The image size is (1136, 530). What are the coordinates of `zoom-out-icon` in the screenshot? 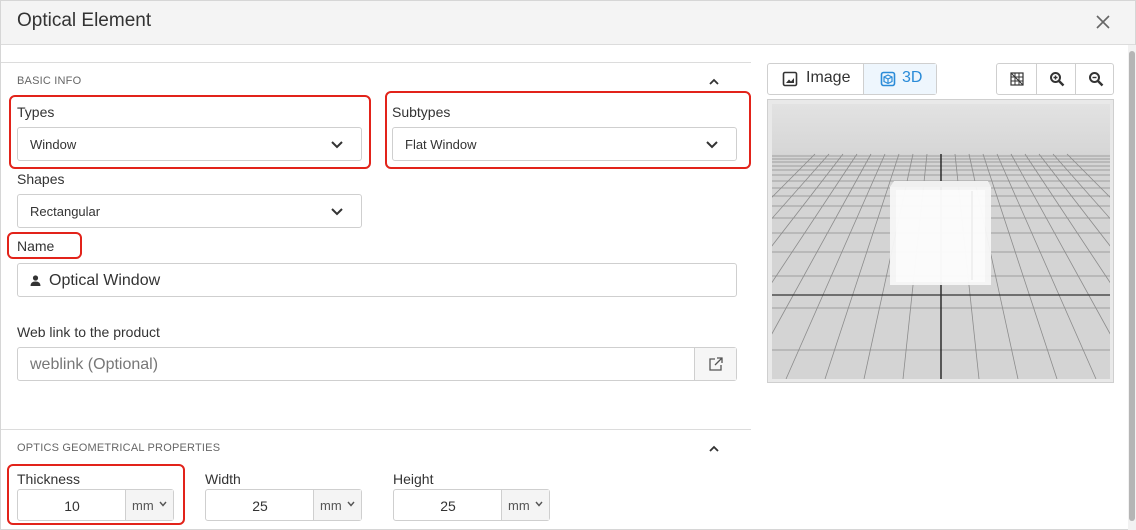 It's located at (1096, 79).